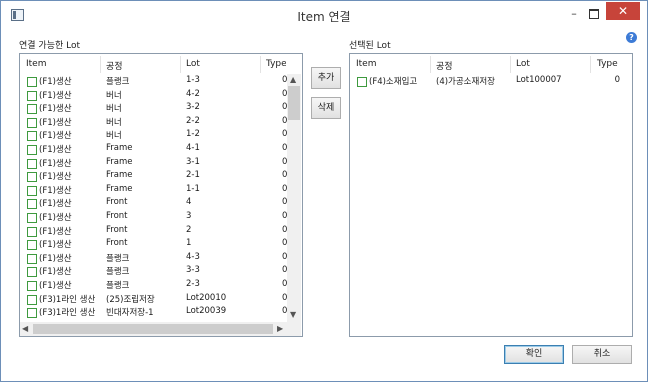 This screenshot has height=382, width=648. What do you see at coordinates (161, 217) in the screenshot?
I see `table-row: (F1)생산 Front 3 0` at bounding box center [161, 217].